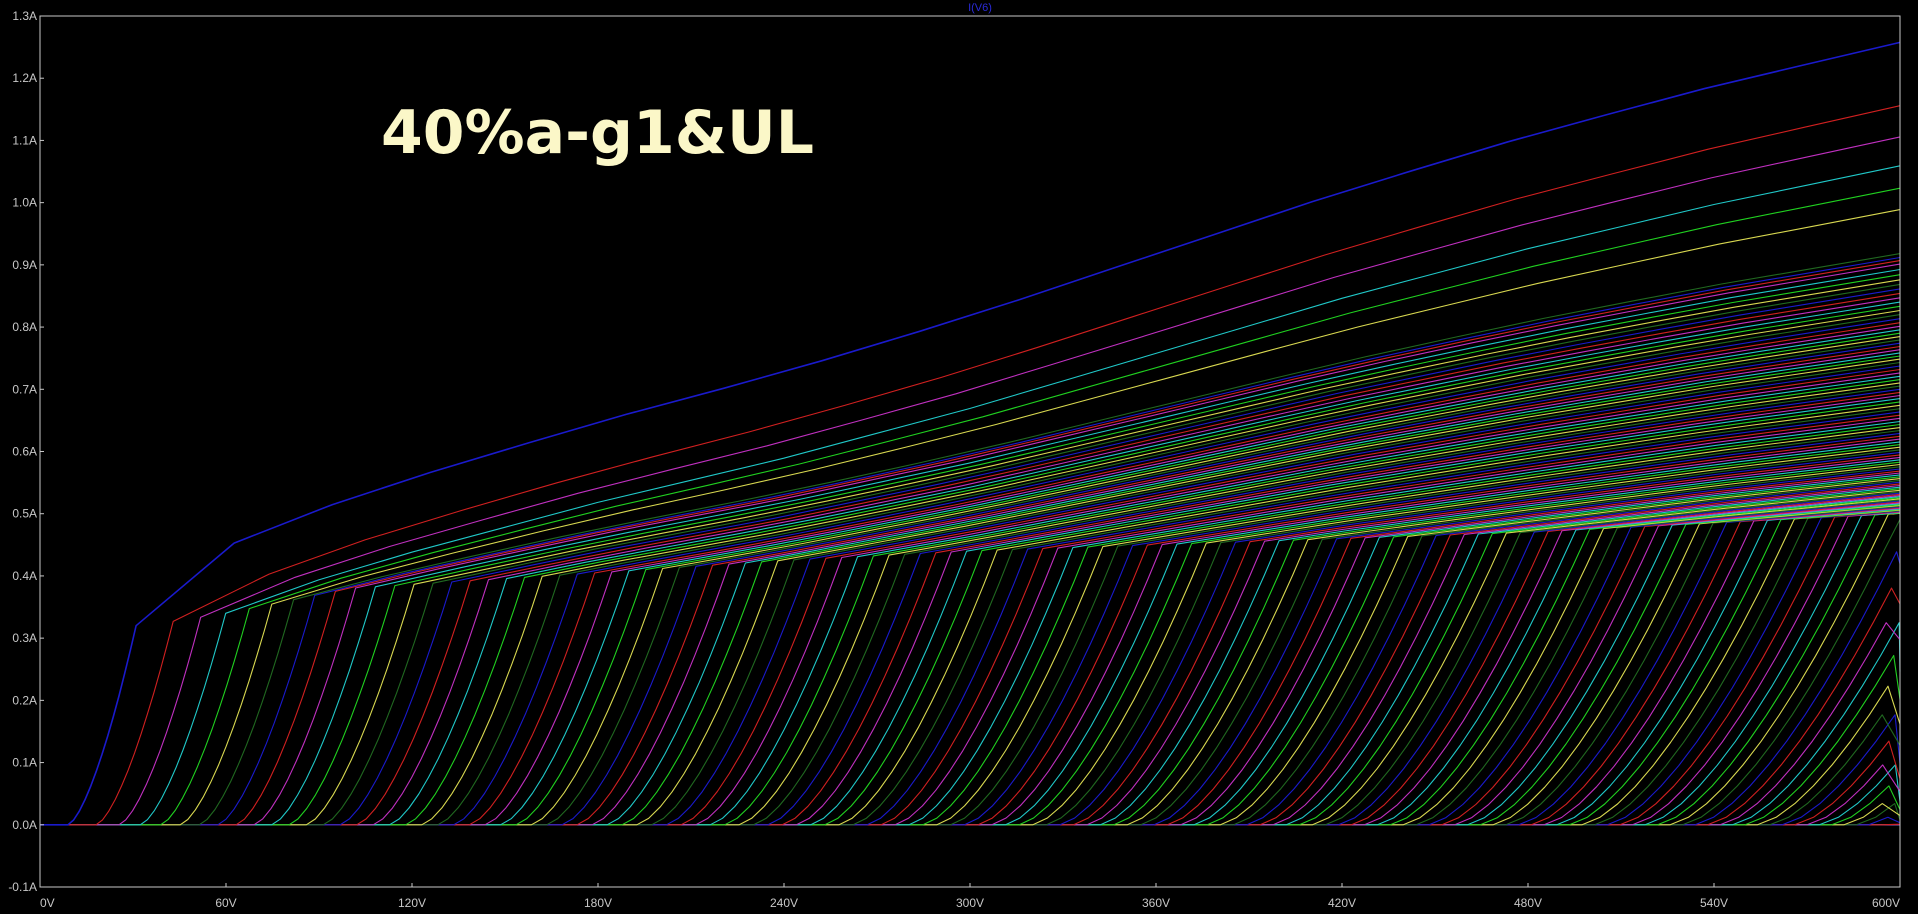  What do you see at coordinates (24, 389) in the screenshot?
I see `y-tick-label: 0.7A` at bounding box center [24, 389].